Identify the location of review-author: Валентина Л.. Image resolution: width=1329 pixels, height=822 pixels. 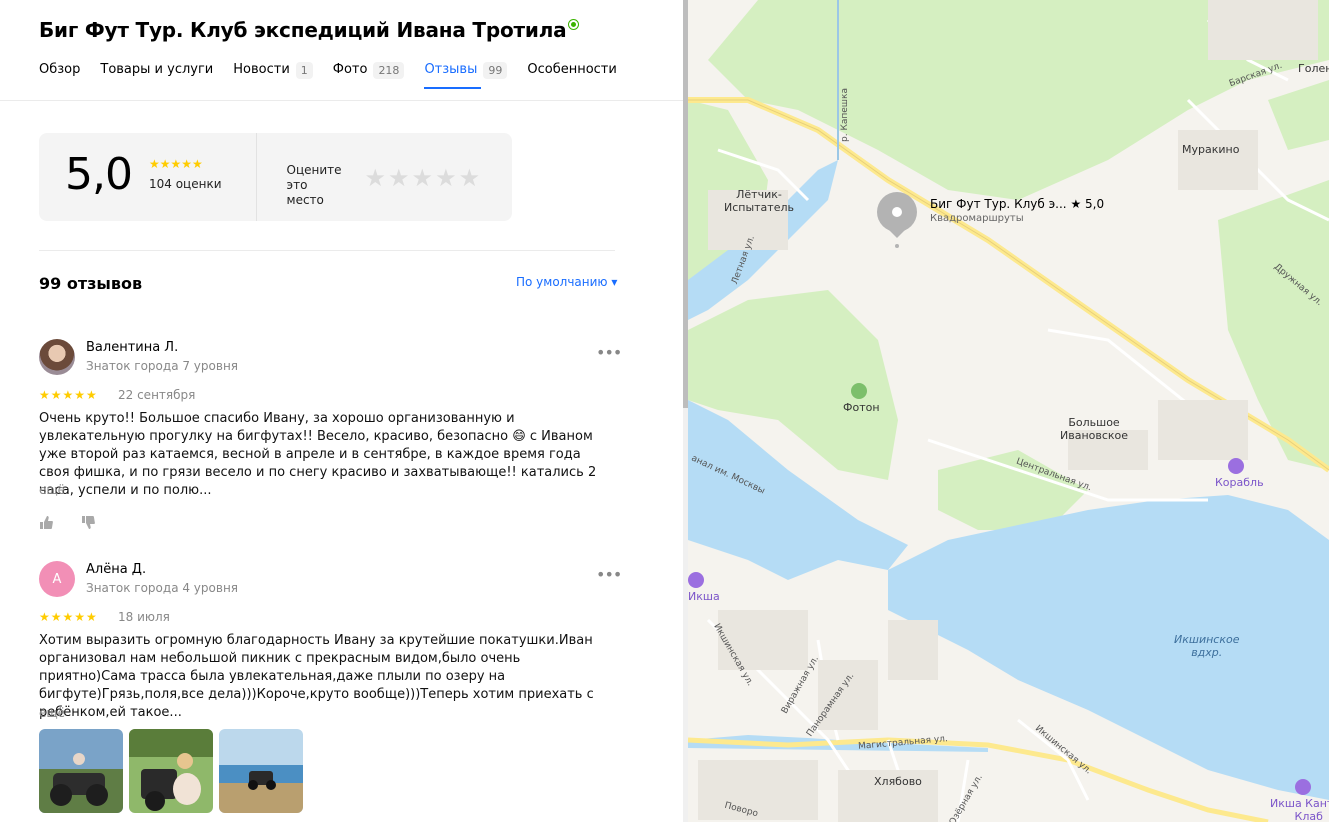
(132, 347).